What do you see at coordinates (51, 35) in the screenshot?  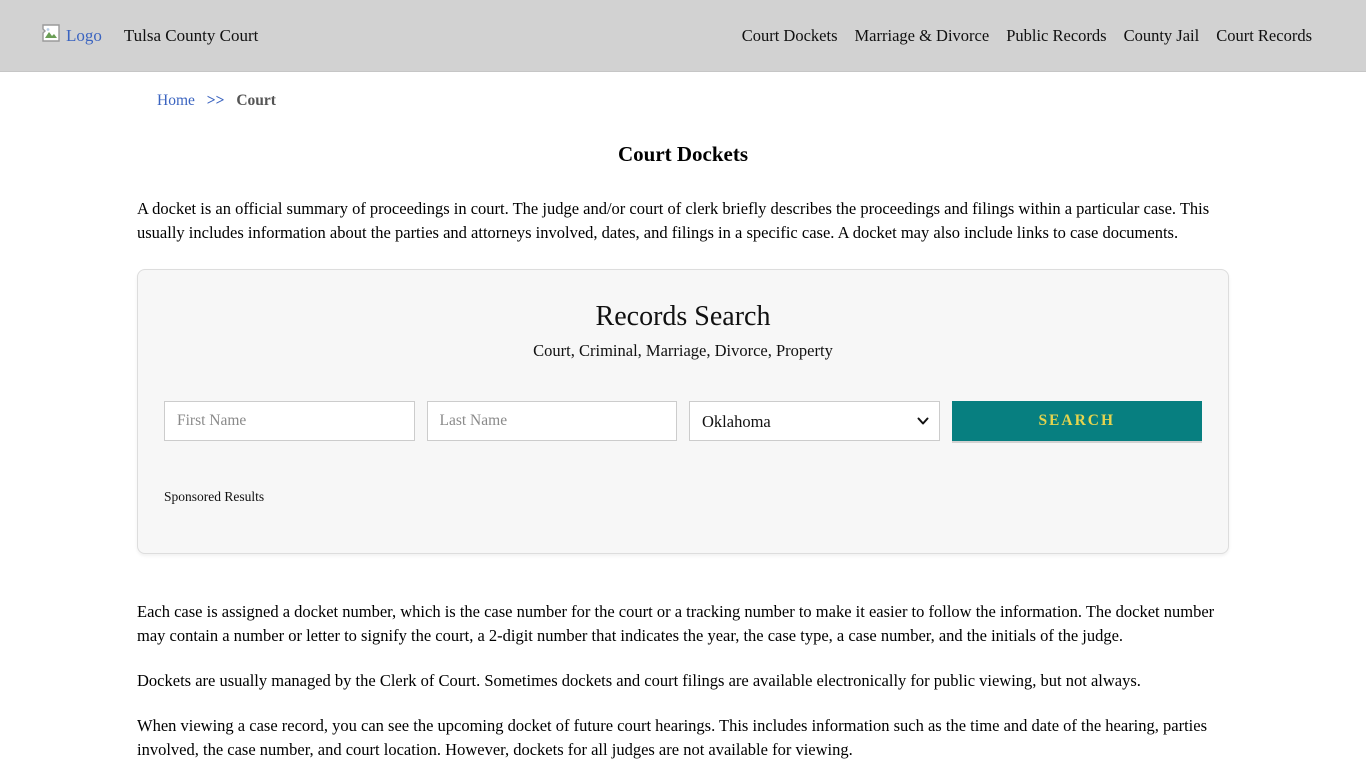 I see `broken-image-icon` at bounding box center [51, 35].